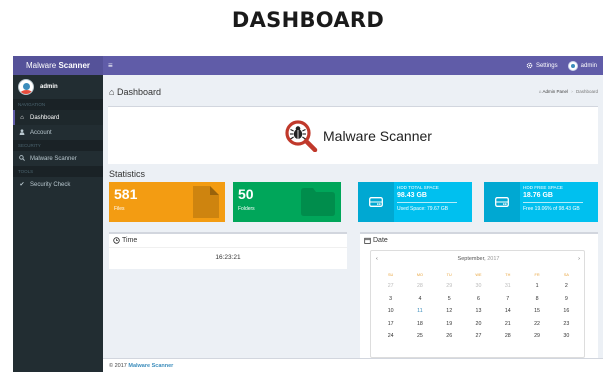 The height and width of the screenshot is (372, 616). What do you see at coordinates (449, 336) in the screenshot?
I see `calendar-day: 26` at bounding box center [449, 336].